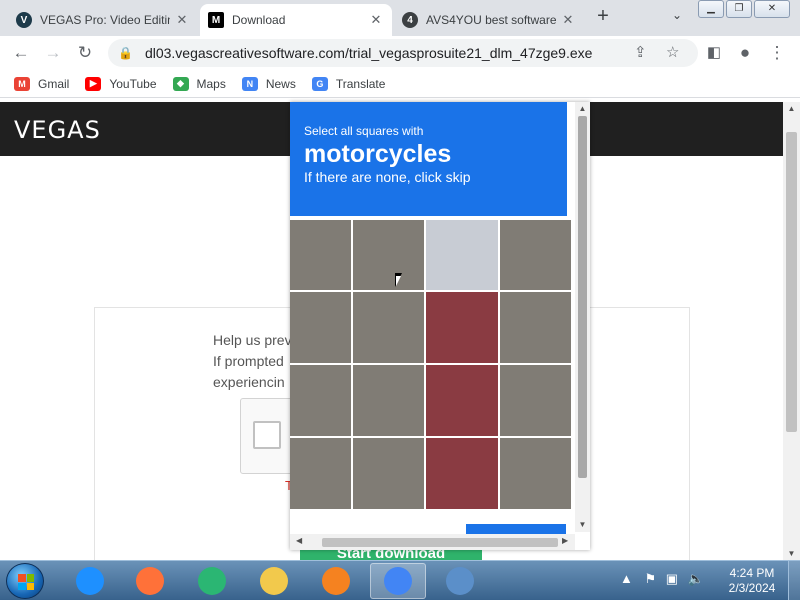 Image resolution: width=800 pixels, height=600 pixels. I want to click on scroll-left-icon: ◀, so click(299, 540).